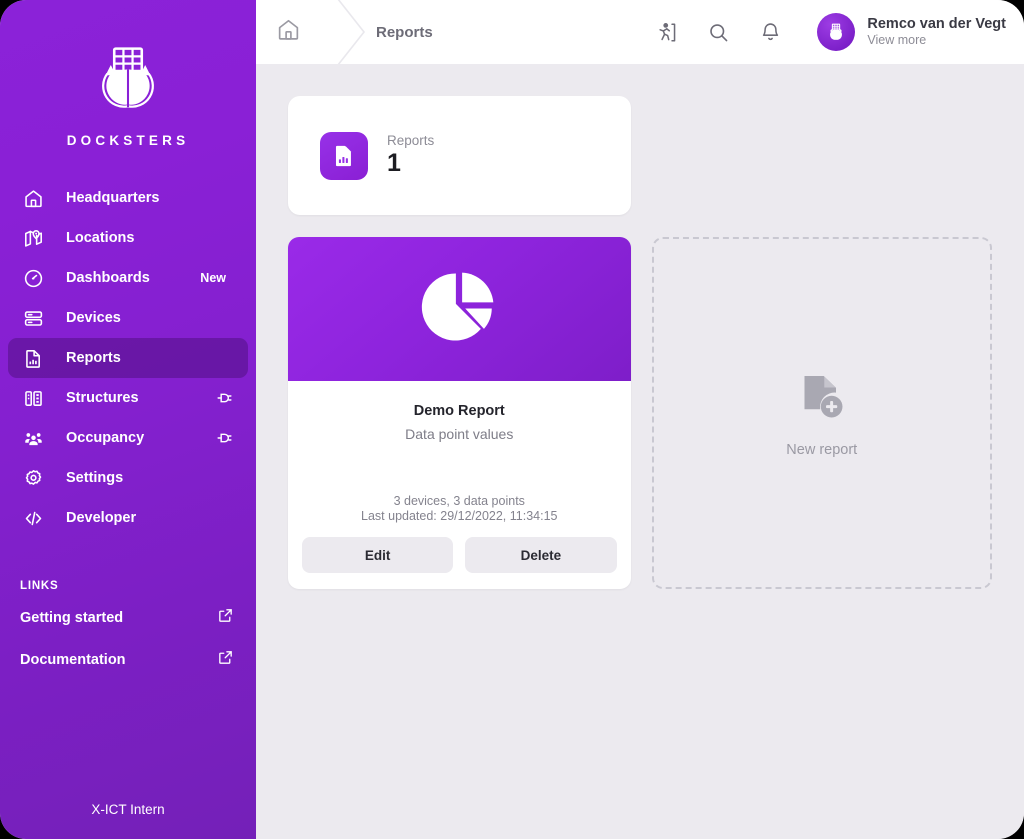 Image resolution: width=1024 pixels, height=839 pixels. I want to click on building-icon, so click(33, 398).